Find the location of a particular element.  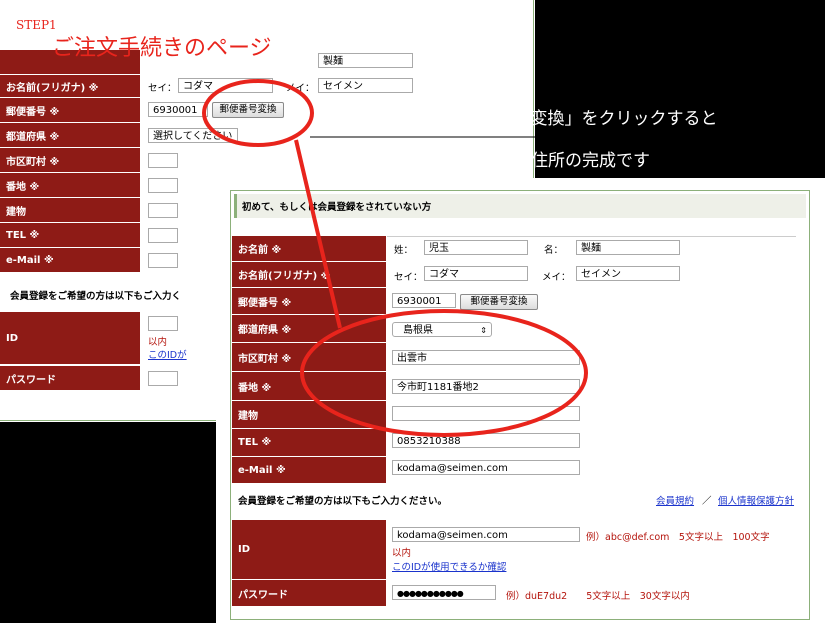

address-highlight-circle is located at coordinates (444, 373).